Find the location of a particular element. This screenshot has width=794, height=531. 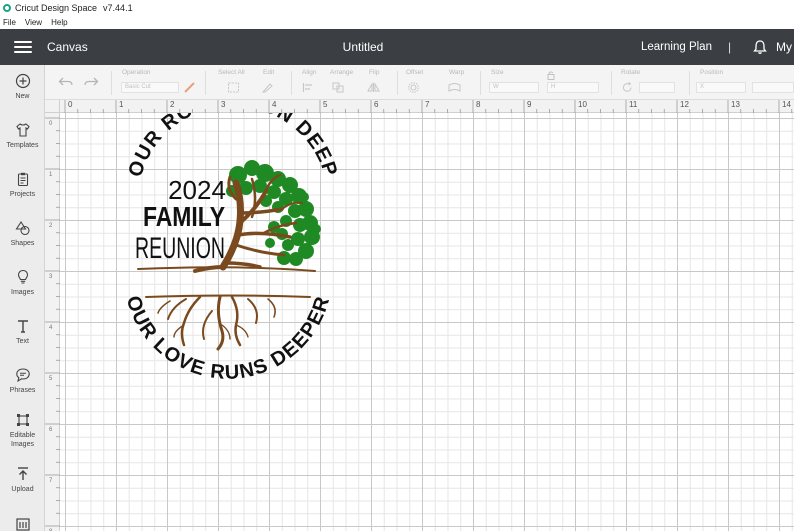

position-x-input: X is located at coordinates (721, 87).